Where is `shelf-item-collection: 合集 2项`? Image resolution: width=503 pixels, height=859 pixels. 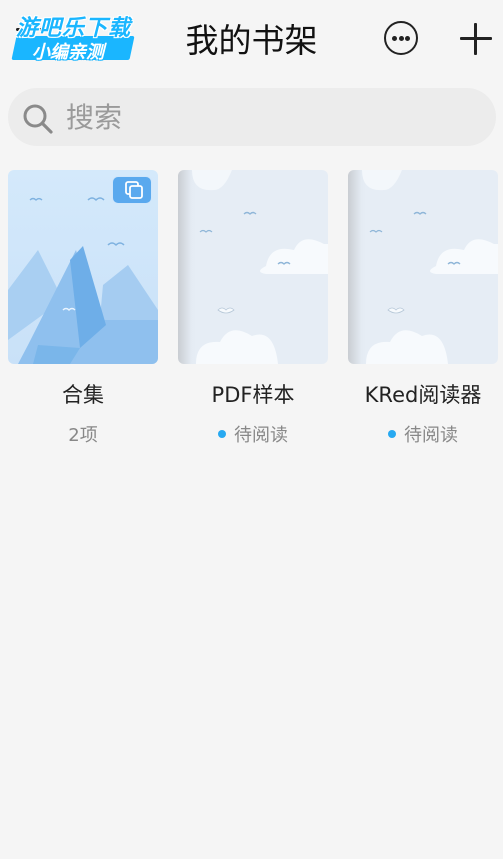 shelf-item-collection: 合集 2项 is located at coordinates (83, 308).